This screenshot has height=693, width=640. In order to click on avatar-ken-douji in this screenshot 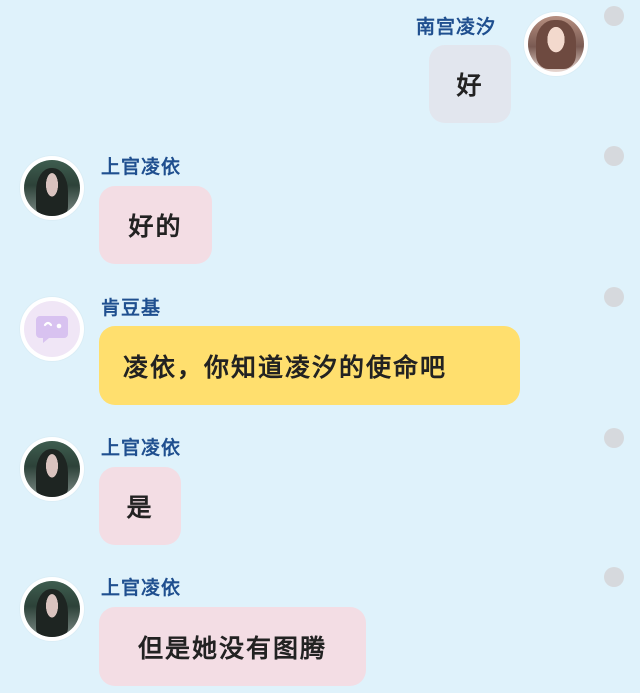, I will do `click(52, 329)`.